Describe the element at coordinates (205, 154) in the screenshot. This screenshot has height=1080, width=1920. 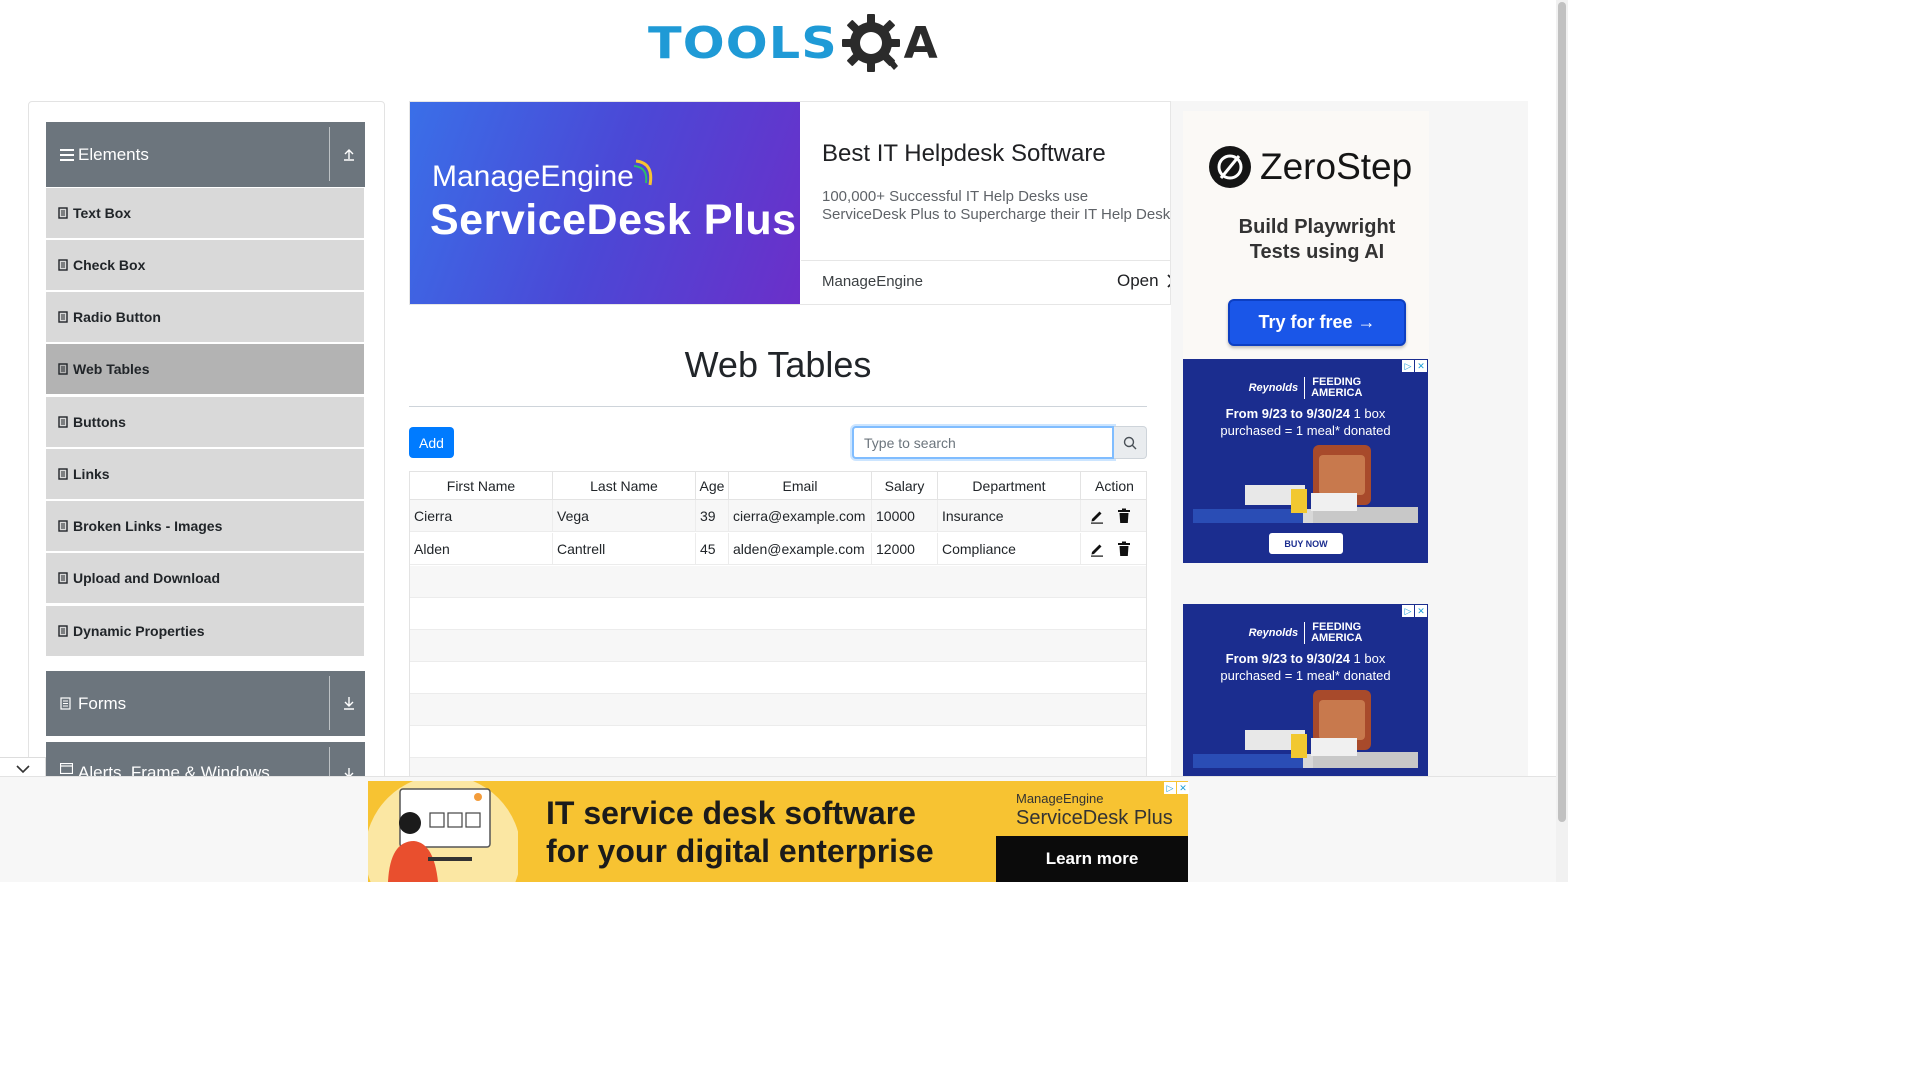
I see `group-header-elements: Elements` at that location.